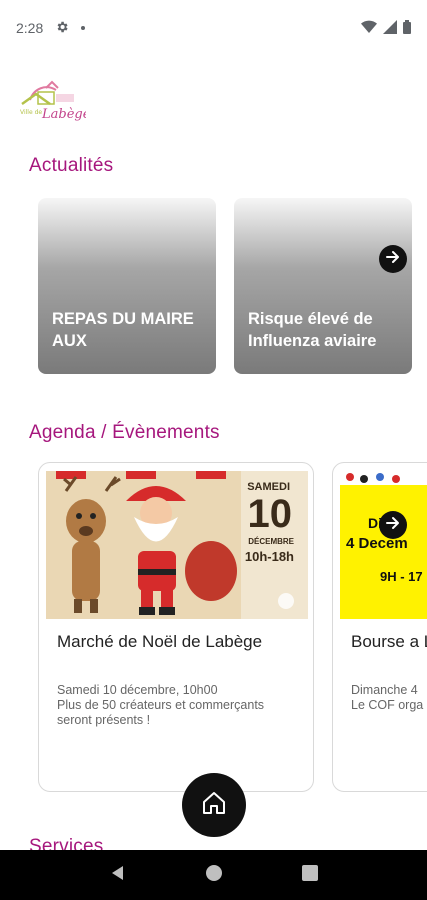  Describe the element at coordinates (383, 545) in the screenshot. I see `event-poster: Di 4 Decem 9H - 17` at that location.